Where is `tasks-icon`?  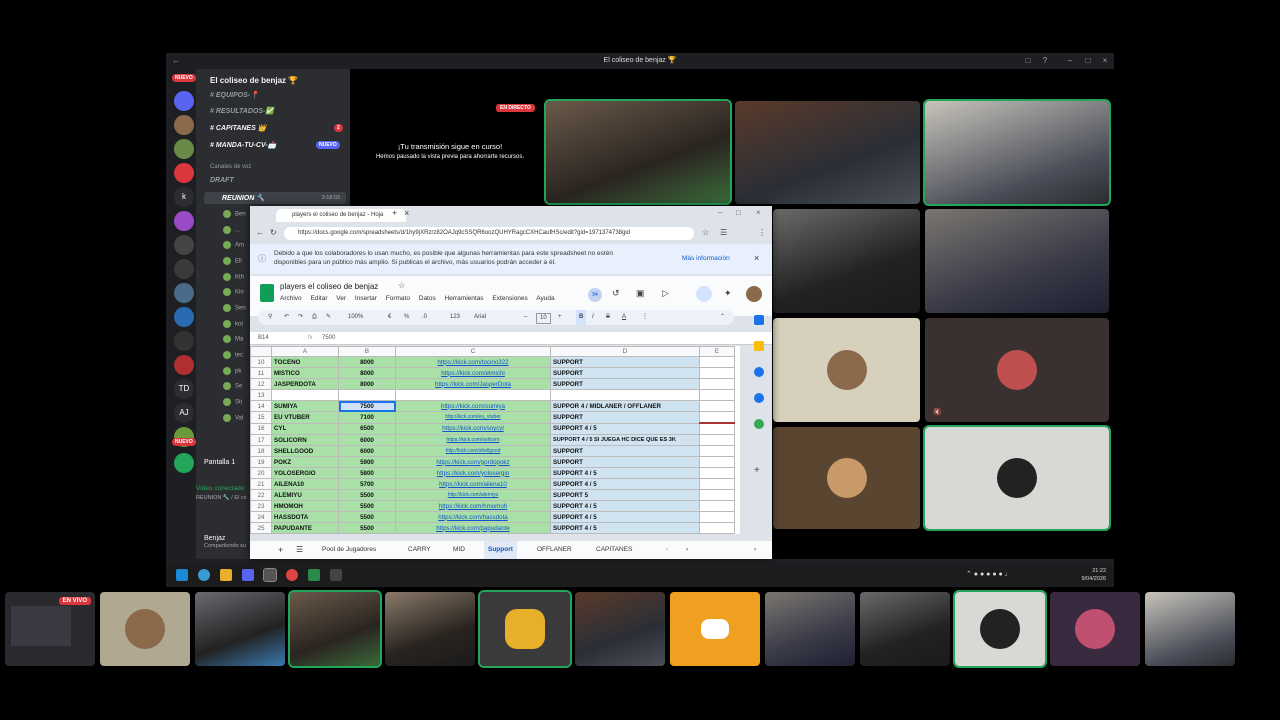 tasks-icon is located at coordinates (759, 372).